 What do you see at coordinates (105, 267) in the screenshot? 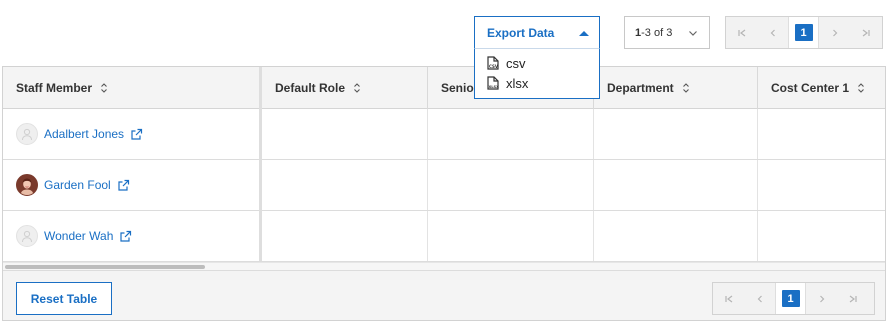
I see `scrollbar-thumb` at bounding box center [105, 267].